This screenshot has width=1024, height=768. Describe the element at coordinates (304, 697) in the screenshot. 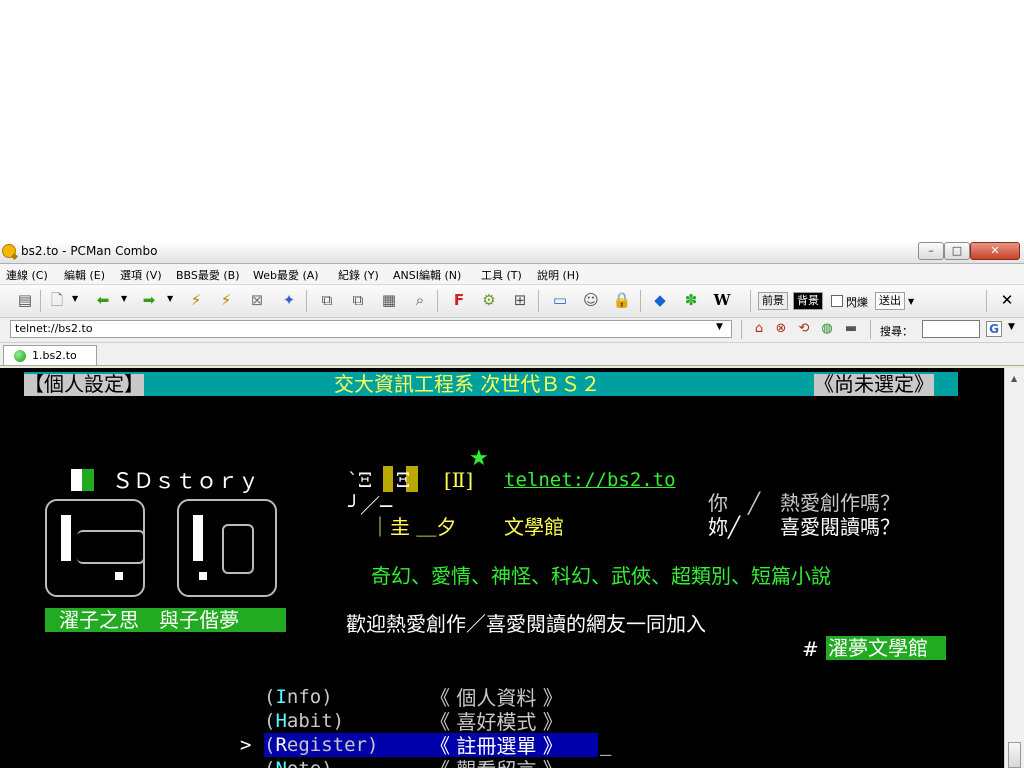

I see `menu-item-text: nfo` at that location.